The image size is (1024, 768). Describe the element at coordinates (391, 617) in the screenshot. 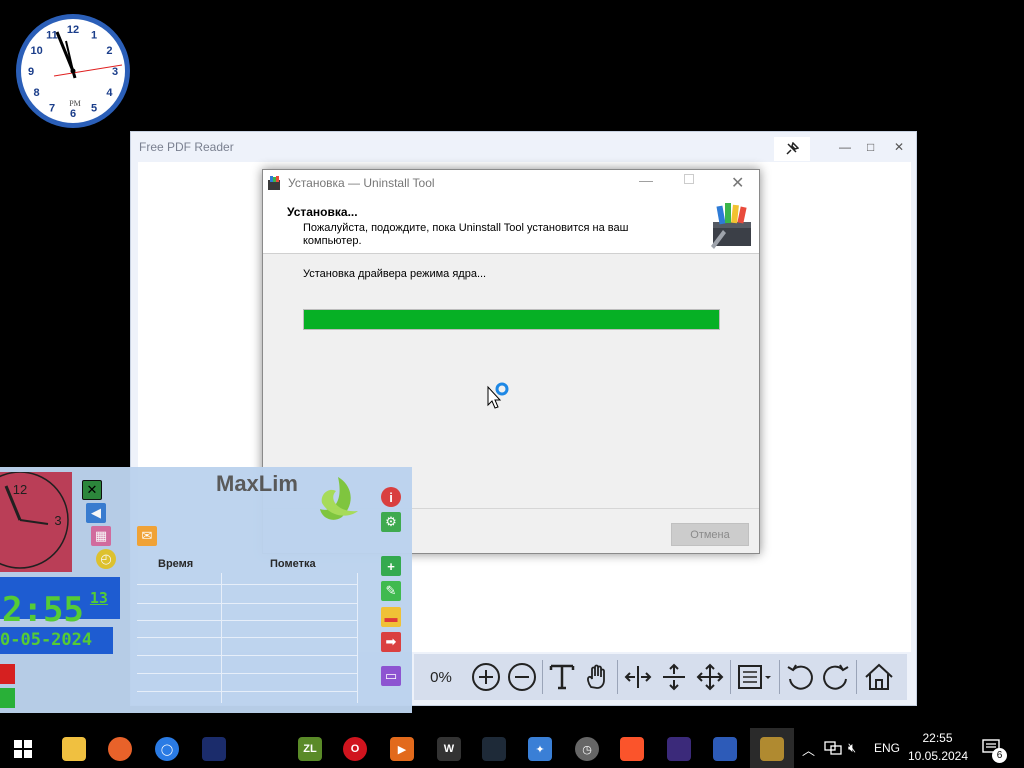

I see `remove-icon: ▬` at that location.